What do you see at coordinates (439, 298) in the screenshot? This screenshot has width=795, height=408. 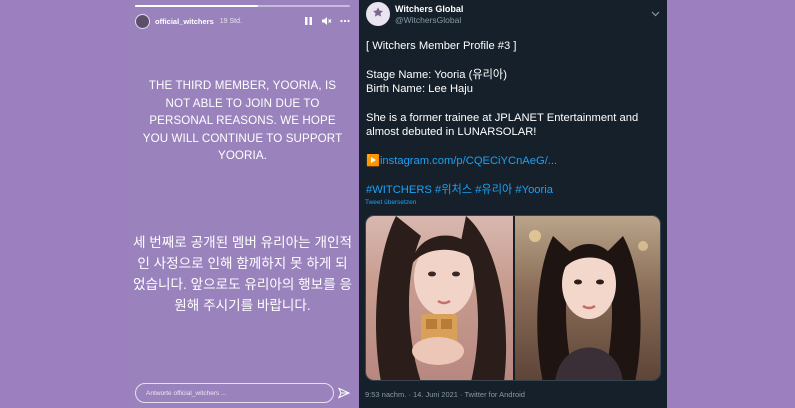 I see `tweet-photo-left` at bounding box center [439, 298].